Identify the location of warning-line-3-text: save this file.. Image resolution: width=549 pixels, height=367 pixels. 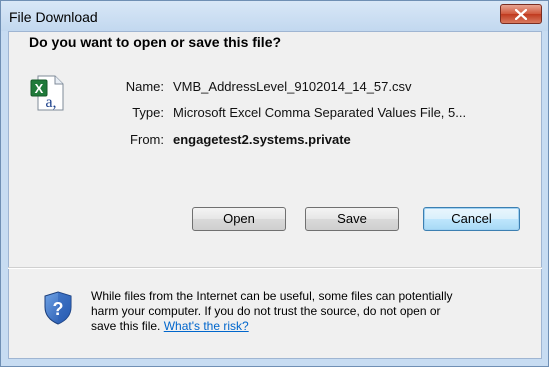
(126, 326).